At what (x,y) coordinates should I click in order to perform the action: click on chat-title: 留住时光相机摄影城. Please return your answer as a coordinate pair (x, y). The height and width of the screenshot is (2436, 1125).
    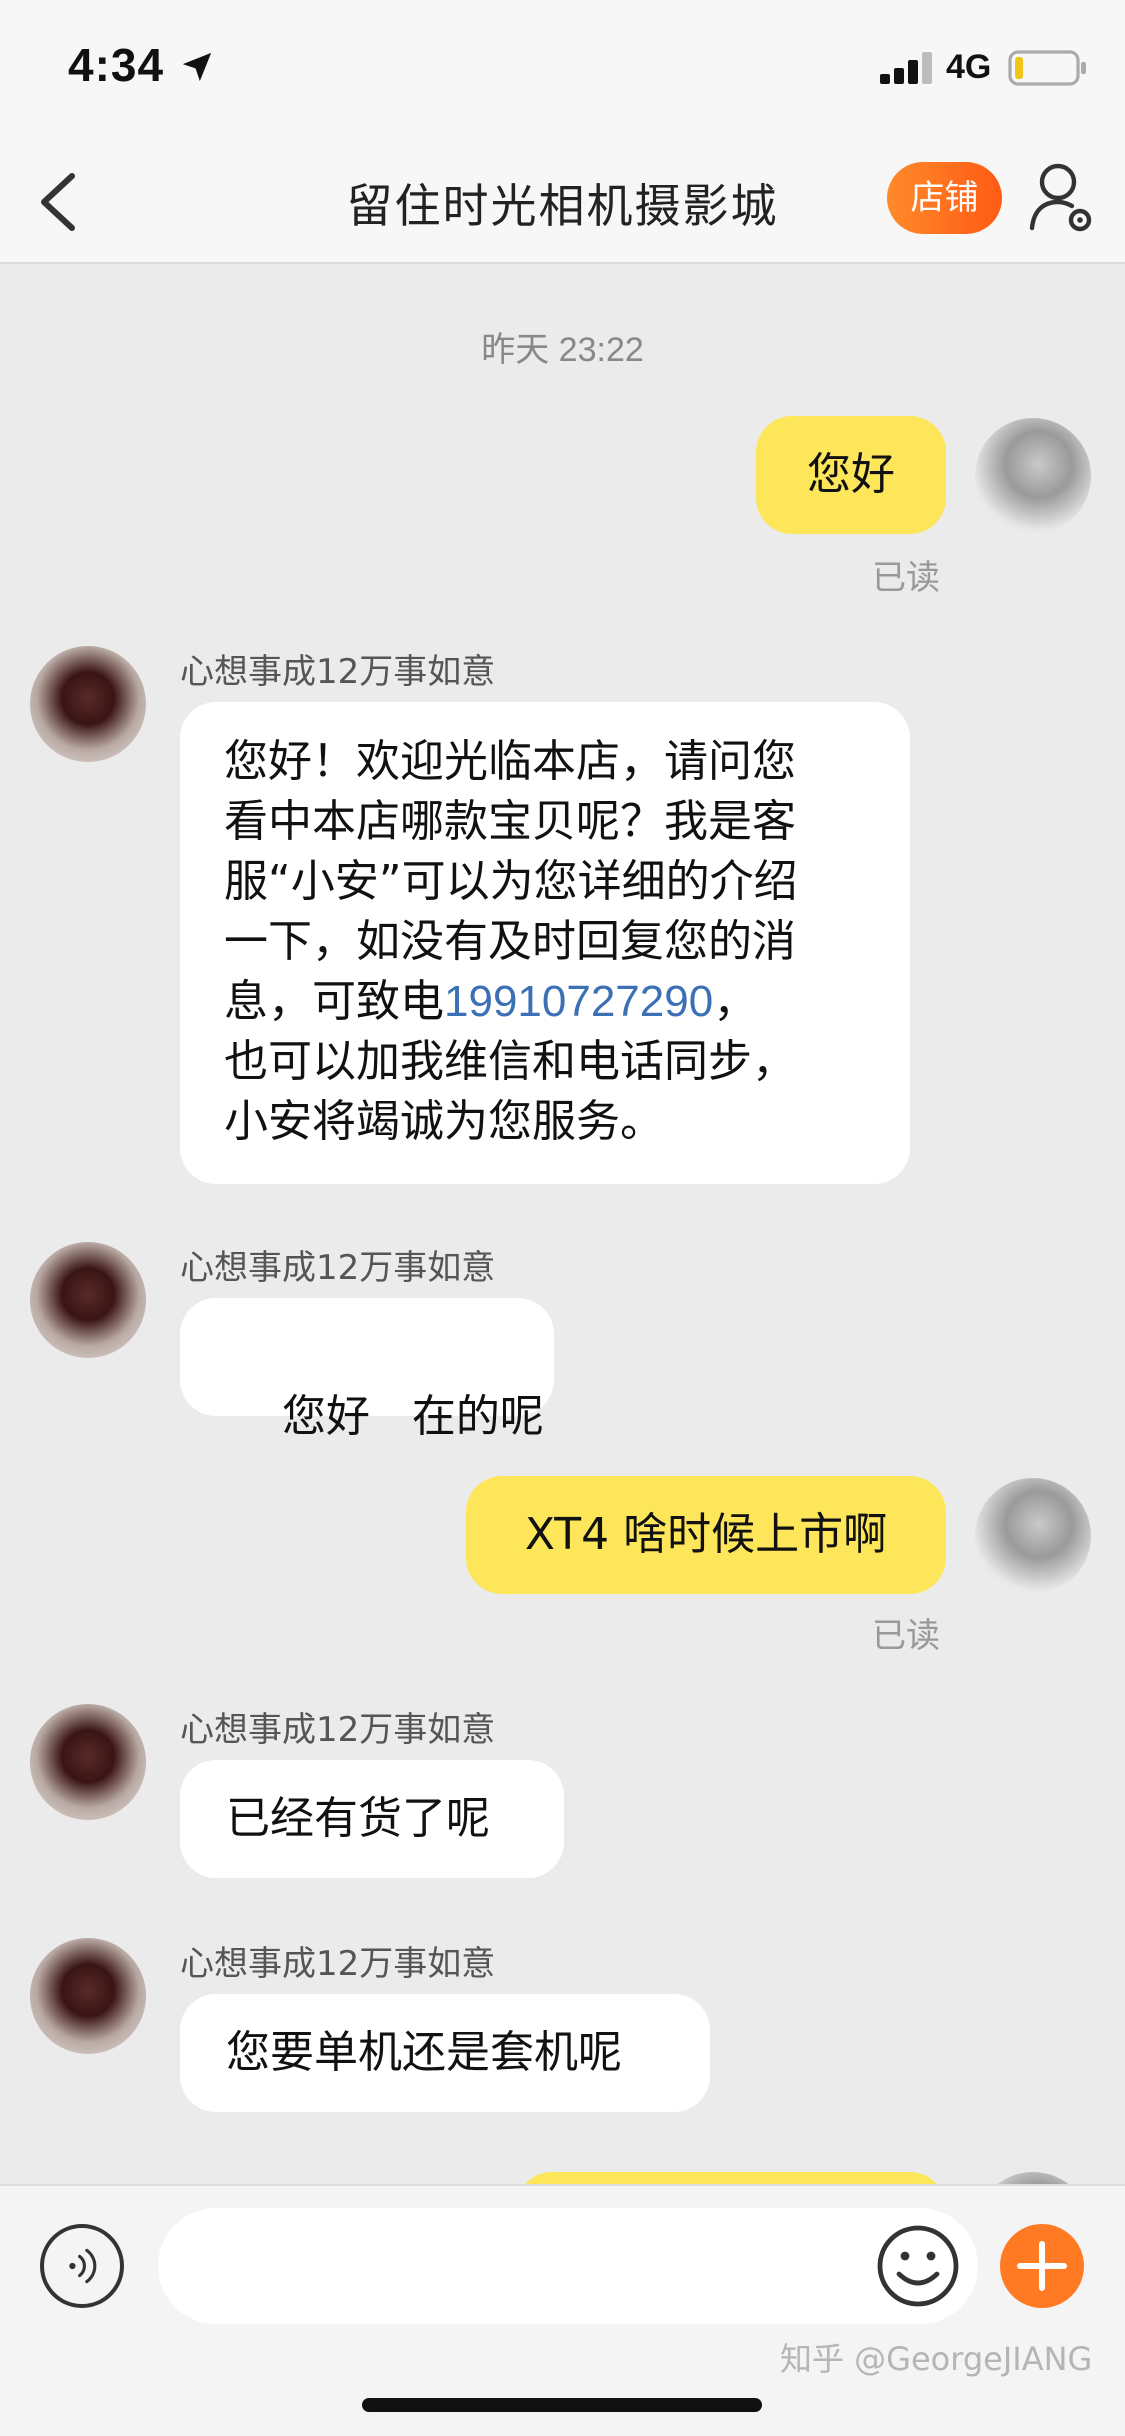
    Looking at the image, I should click on (562, 206).